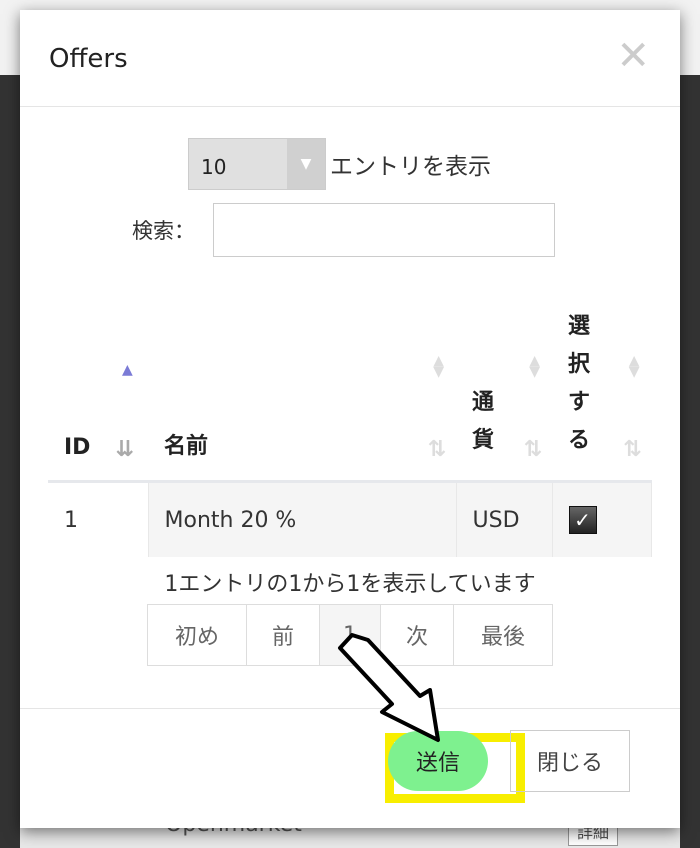 This screenshot has height=848, width=700. Describe the element at coordinates (350, 584) in the screenshot. I see `table-info: 1エントリの1から1を表示しています` at that location.